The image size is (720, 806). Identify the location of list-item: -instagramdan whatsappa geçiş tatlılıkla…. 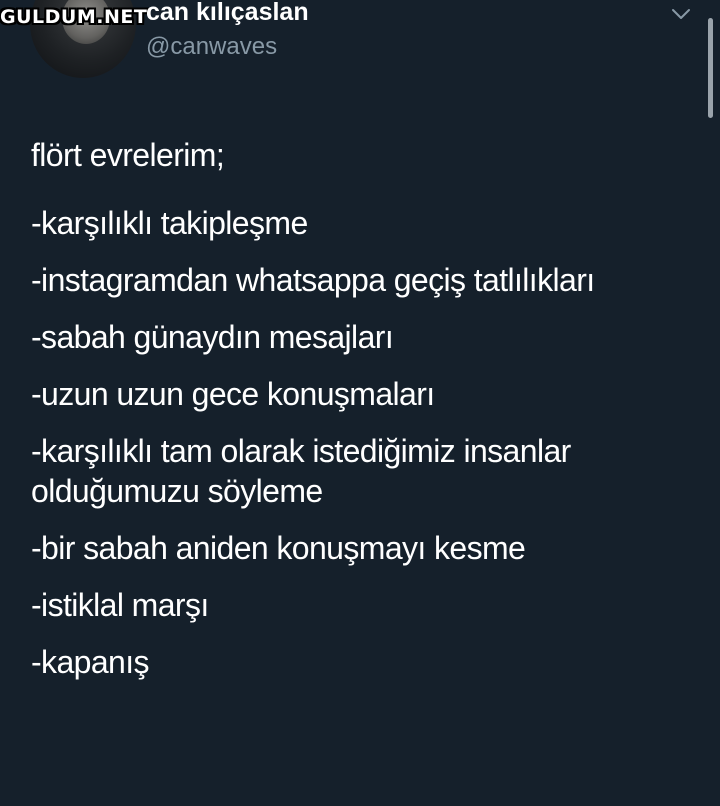
(313, 280).